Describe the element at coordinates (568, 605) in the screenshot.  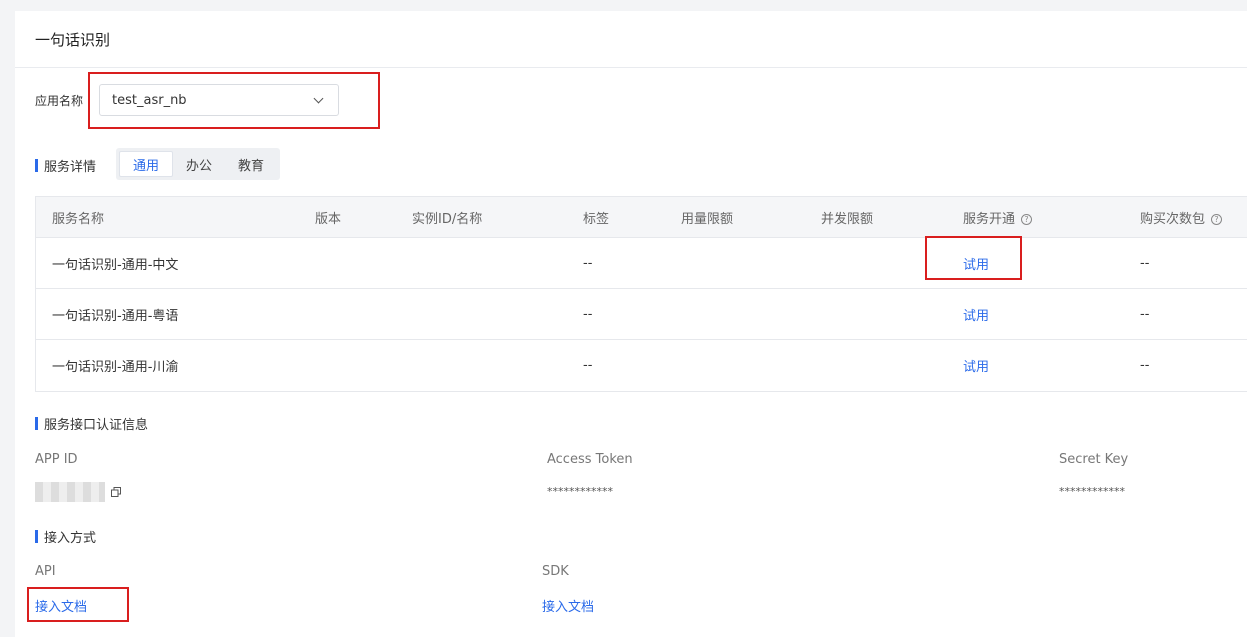
I see `sdk-doc-link: 接入文档` at that location.